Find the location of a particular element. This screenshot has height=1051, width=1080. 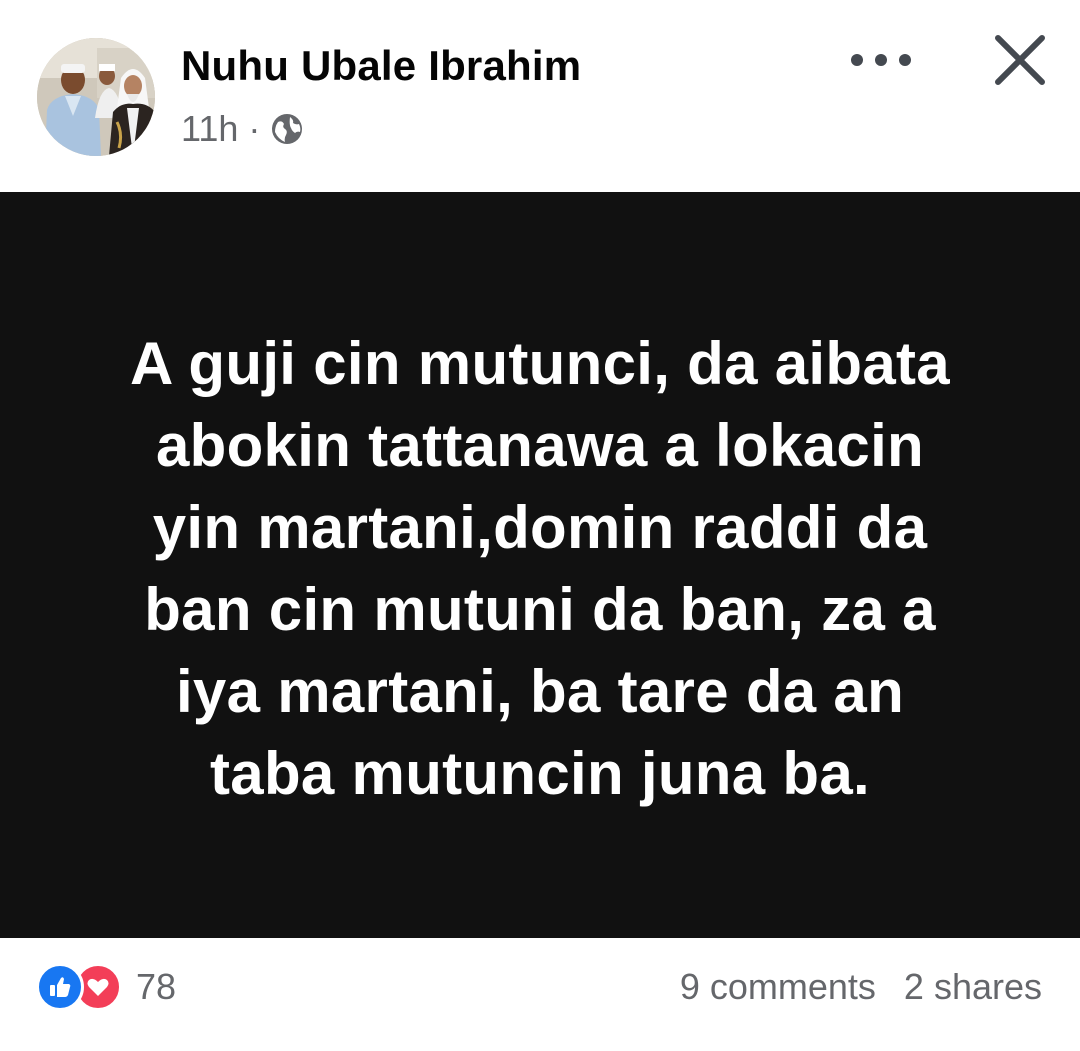

comments-count: 9 comments is located at coordinates (778, 987).